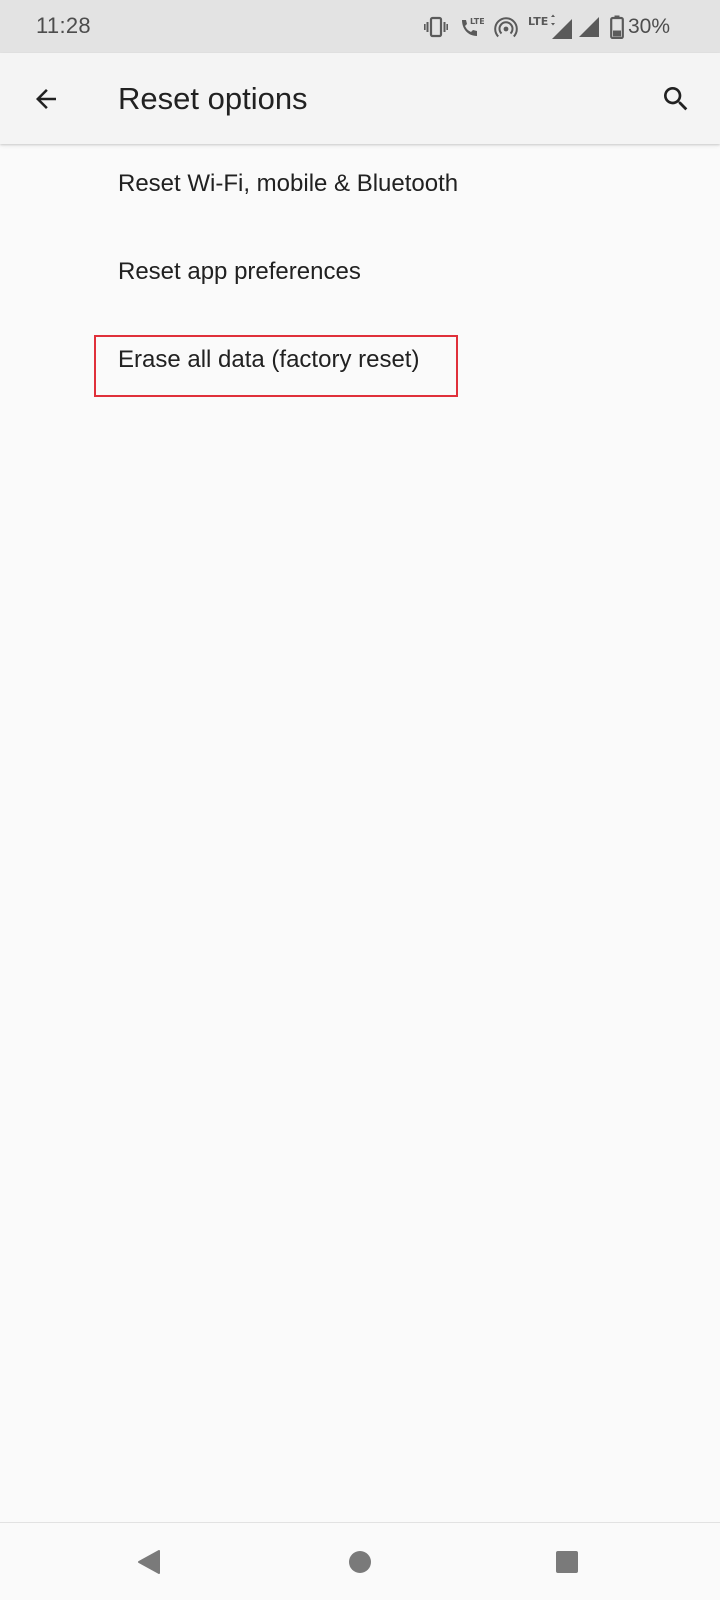 This screenshot has height=1600, width=720. What do you see at coordinates (213, 98) in the screenshot?
I see `page-title: Reset options` at bounding box center [213, 98].